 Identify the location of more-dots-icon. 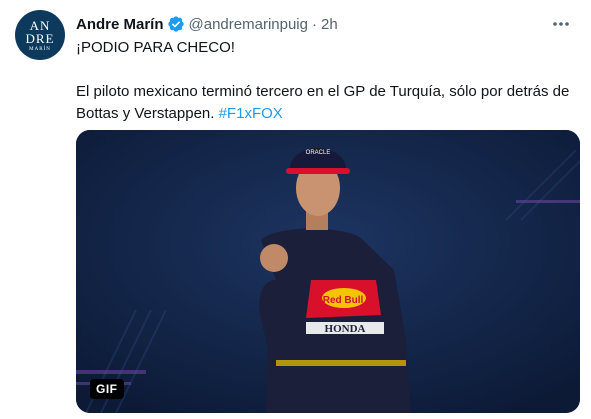
(561, 24).